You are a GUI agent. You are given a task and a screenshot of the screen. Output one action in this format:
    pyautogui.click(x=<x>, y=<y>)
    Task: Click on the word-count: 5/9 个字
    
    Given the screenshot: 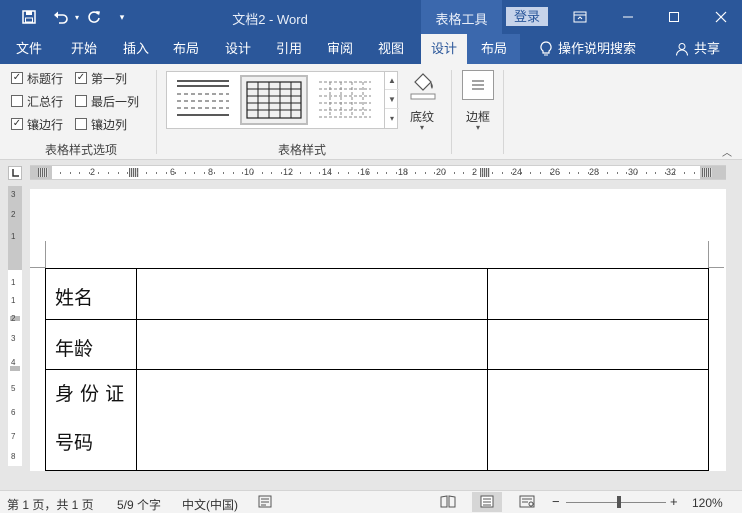 What is the action you would take?
    pyautogui.click(x=139, y=504)
    